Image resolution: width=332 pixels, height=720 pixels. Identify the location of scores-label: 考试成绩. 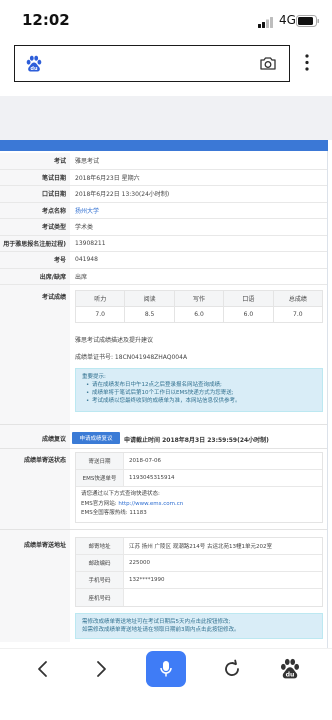
(35, 354).